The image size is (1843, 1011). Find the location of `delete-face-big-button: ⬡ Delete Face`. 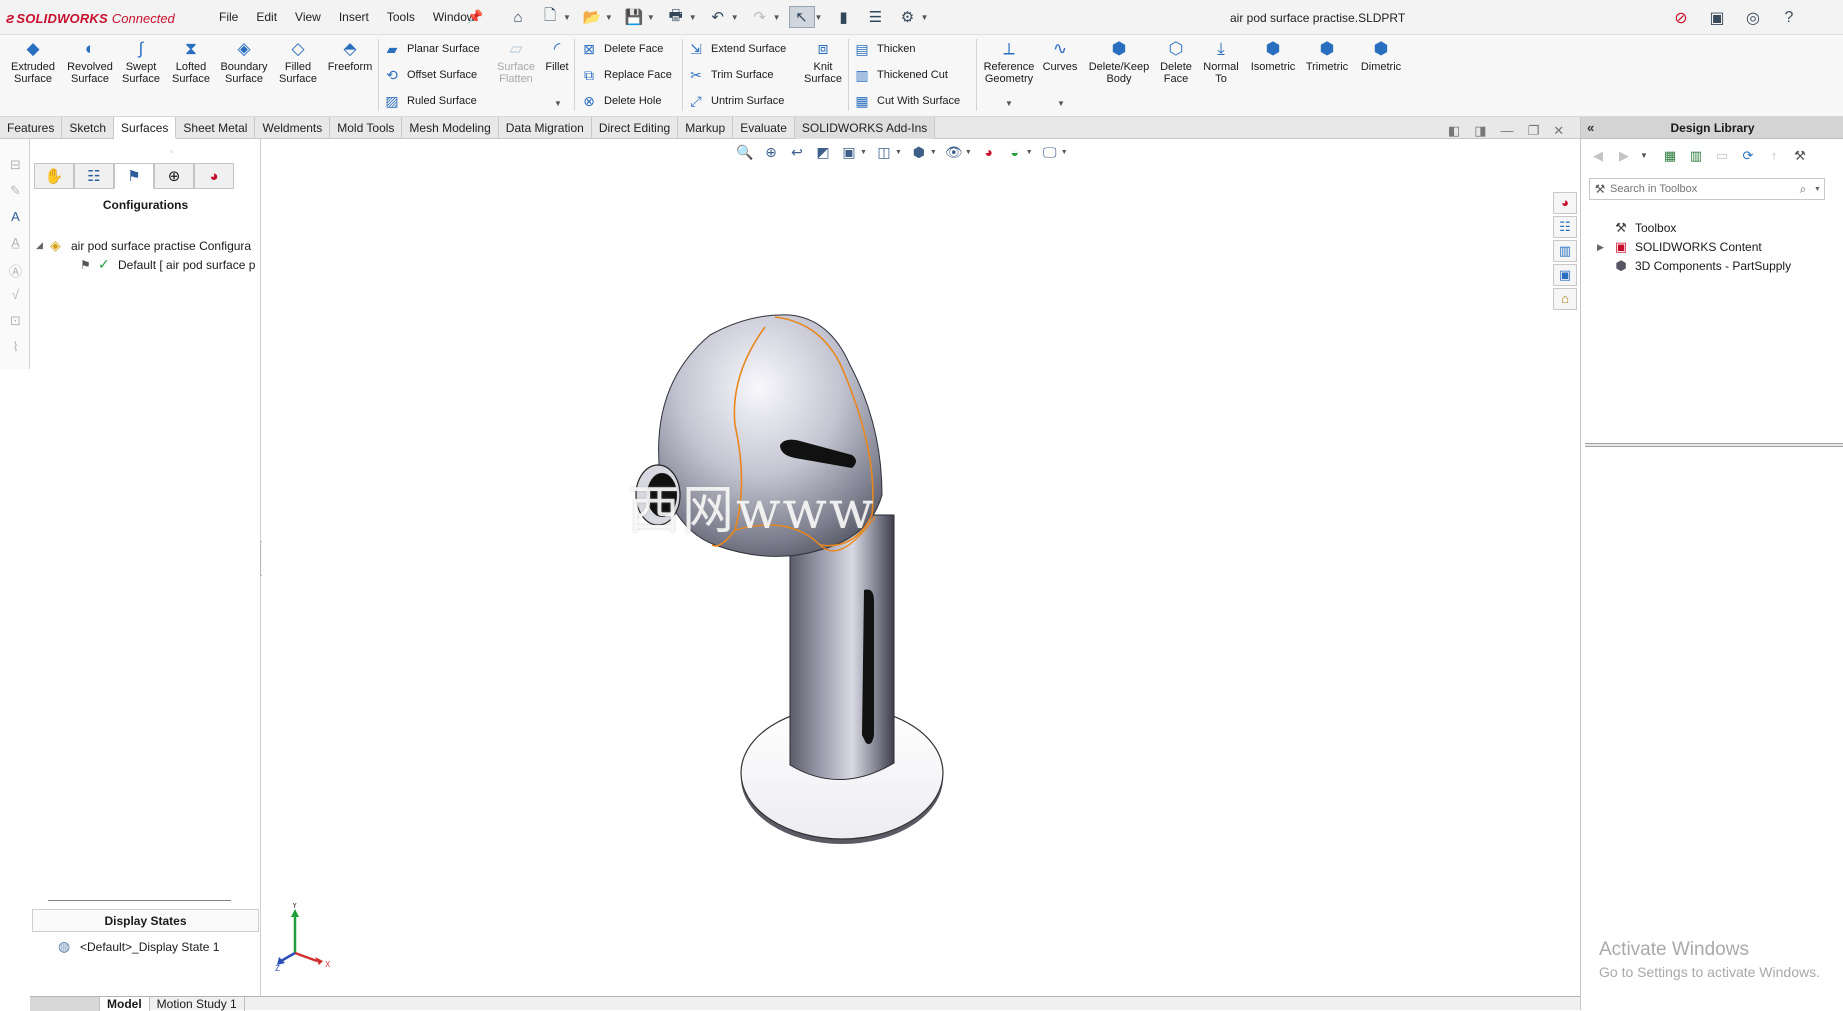

delete-face-big-button: ⬡ Delete Face is located at coordinates (1176, 62).